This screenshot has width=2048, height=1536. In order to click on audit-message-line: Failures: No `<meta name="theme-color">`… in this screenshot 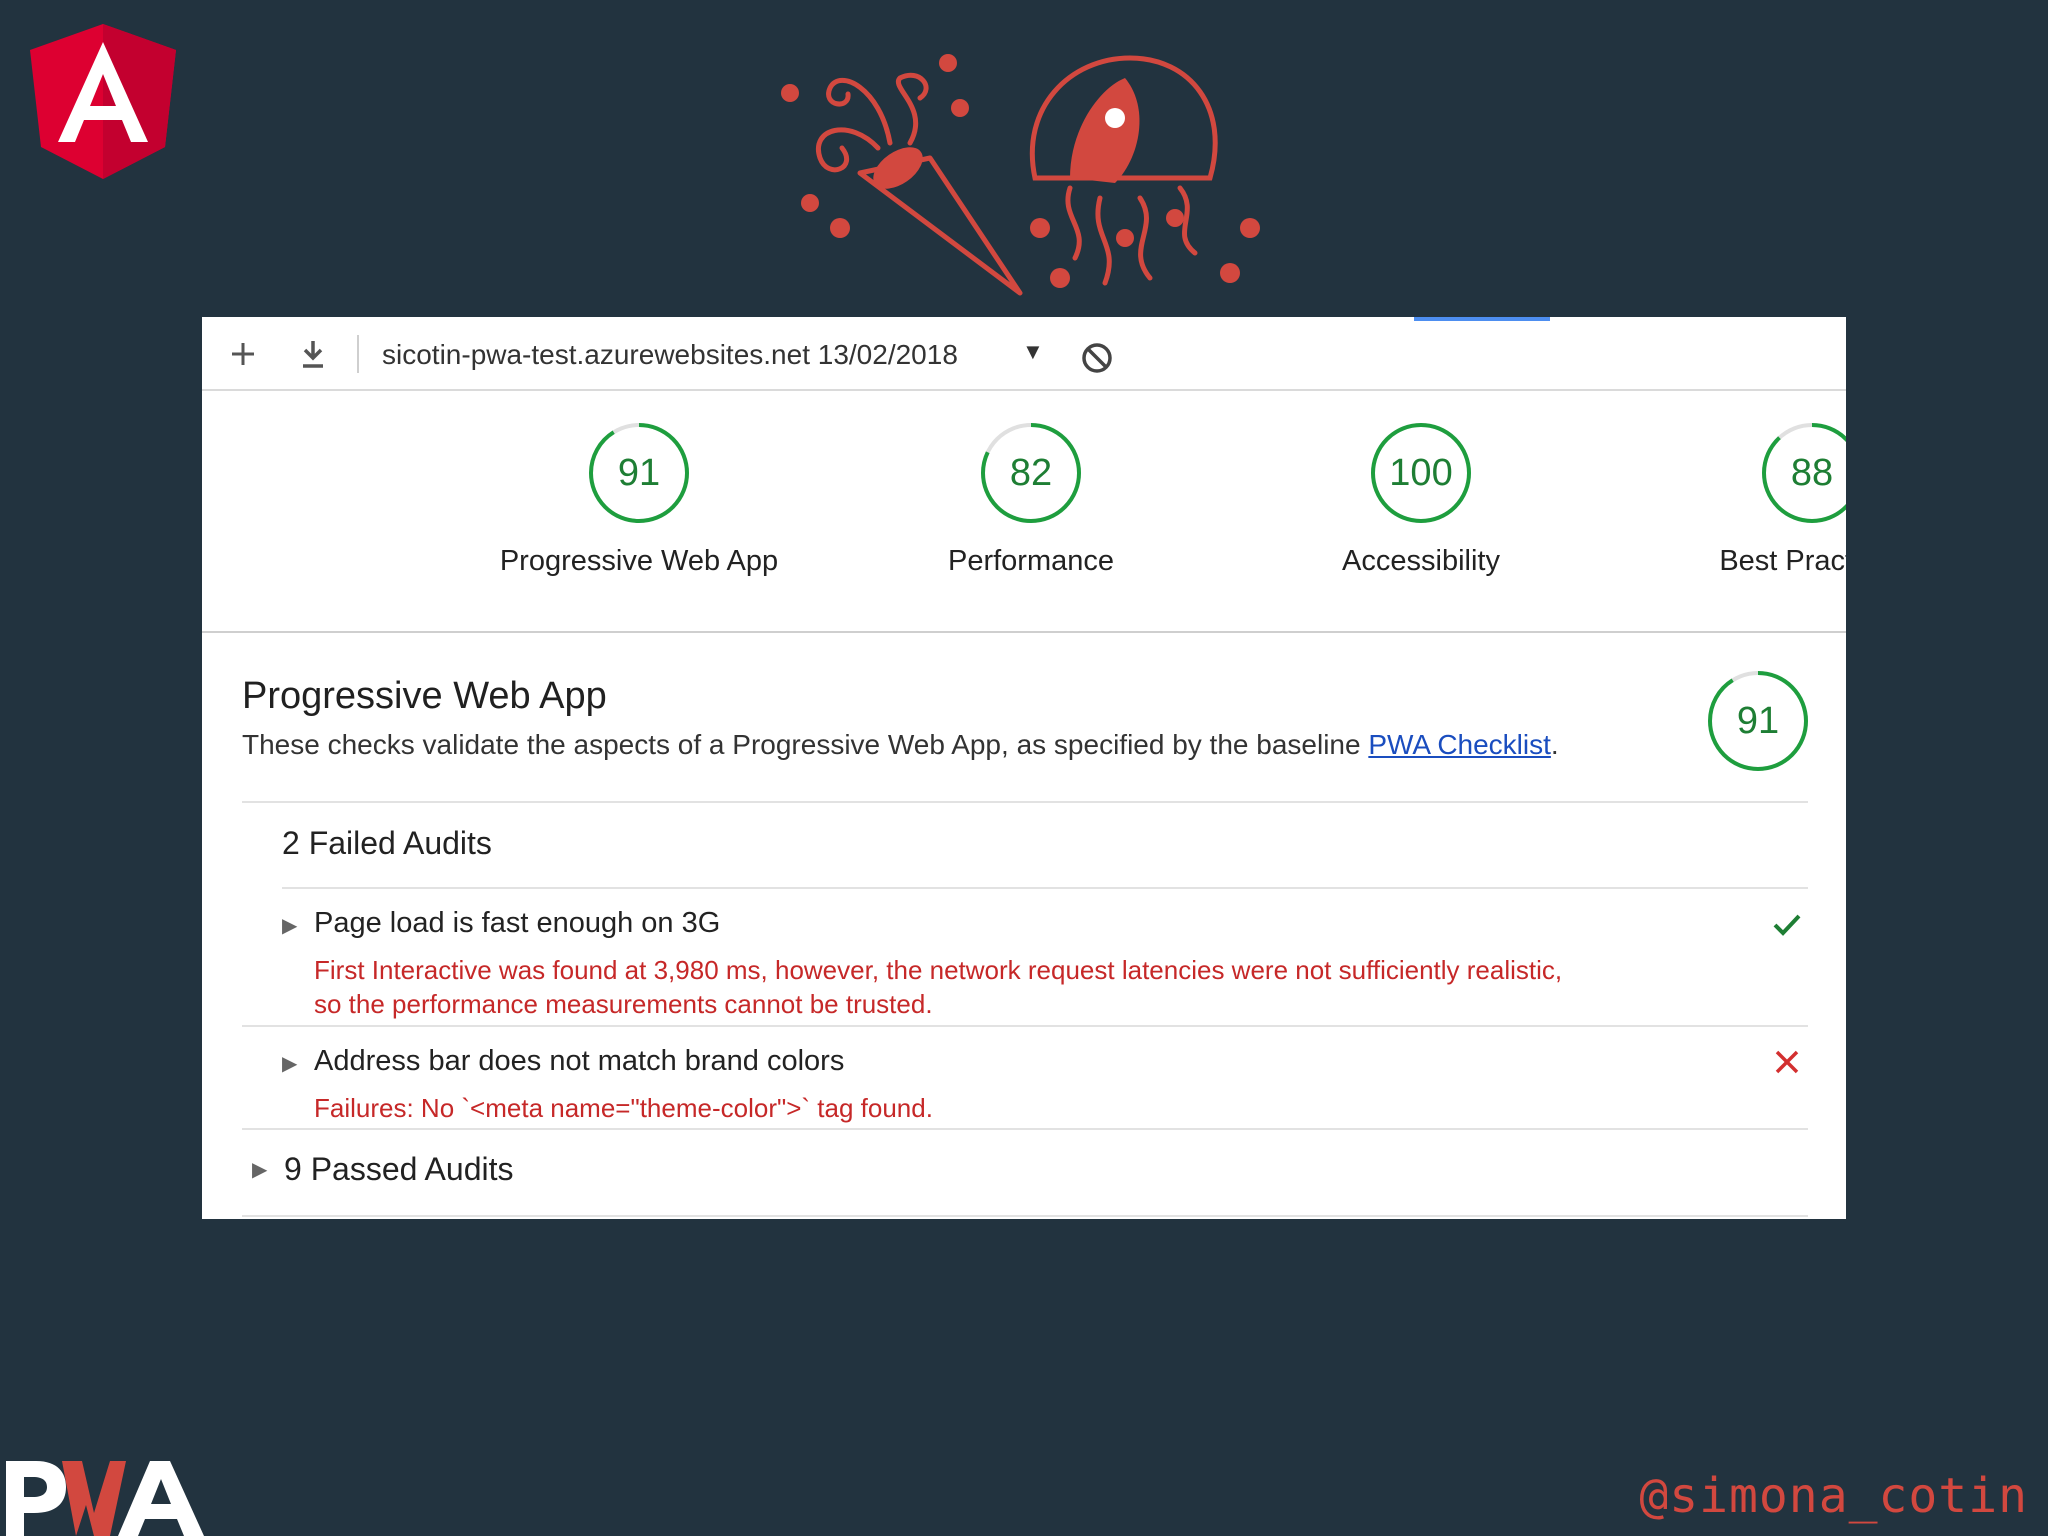, I will do `click(623, 1108)`.